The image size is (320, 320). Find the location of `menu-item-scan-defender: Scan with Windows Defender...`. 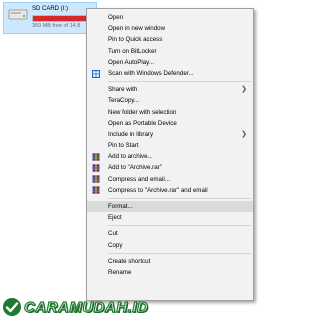

menu-item-scan-defender: Scan with Windows Defender... is located at coordinates (170, 73).